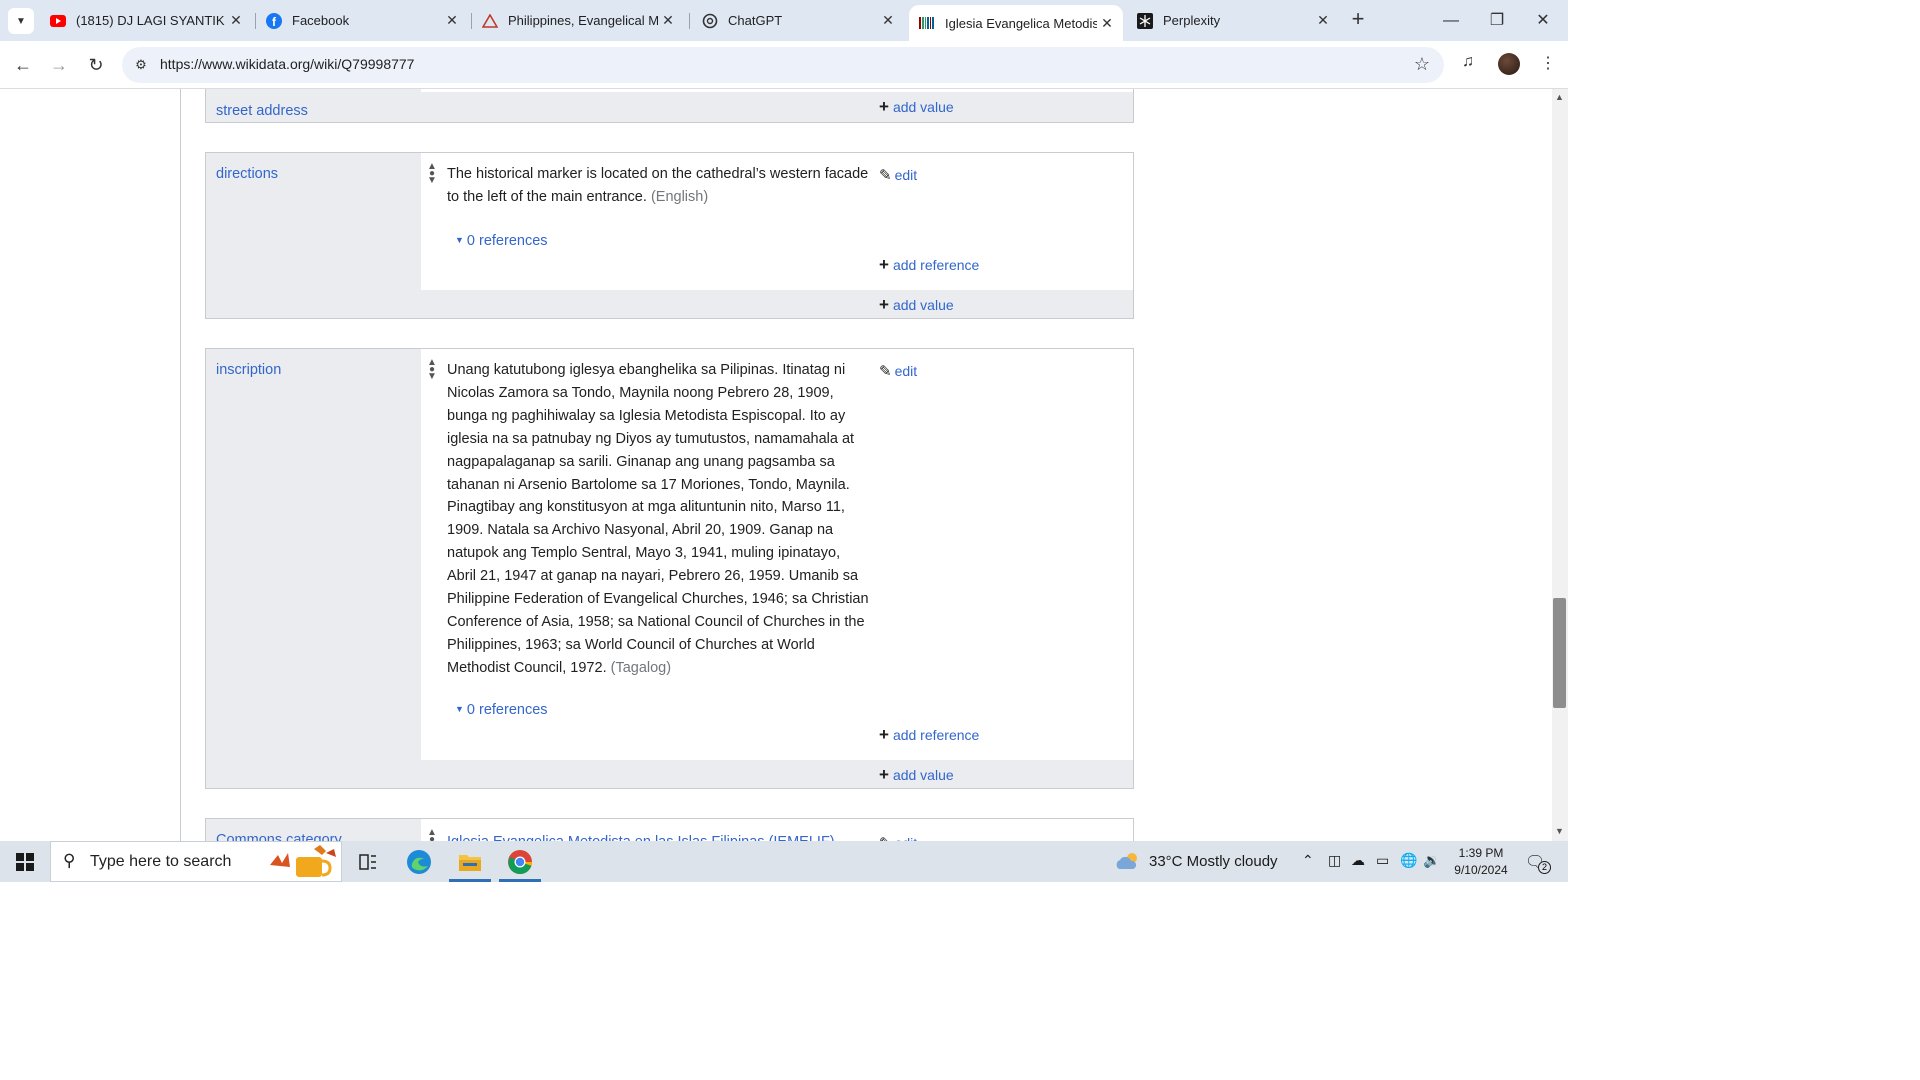 The image size is (1920, 1080). What do you see at coordinates (59, 65) in the screenshot?
I see `forward-button: →` at bounding box center [59, 65].